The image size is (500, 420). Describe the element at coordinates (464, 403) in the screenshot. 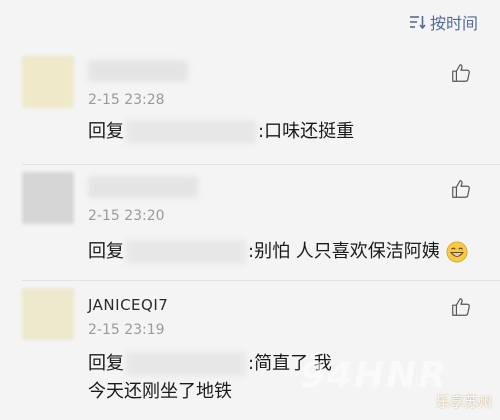

I see `watermark: 乐享苏州` at that location.